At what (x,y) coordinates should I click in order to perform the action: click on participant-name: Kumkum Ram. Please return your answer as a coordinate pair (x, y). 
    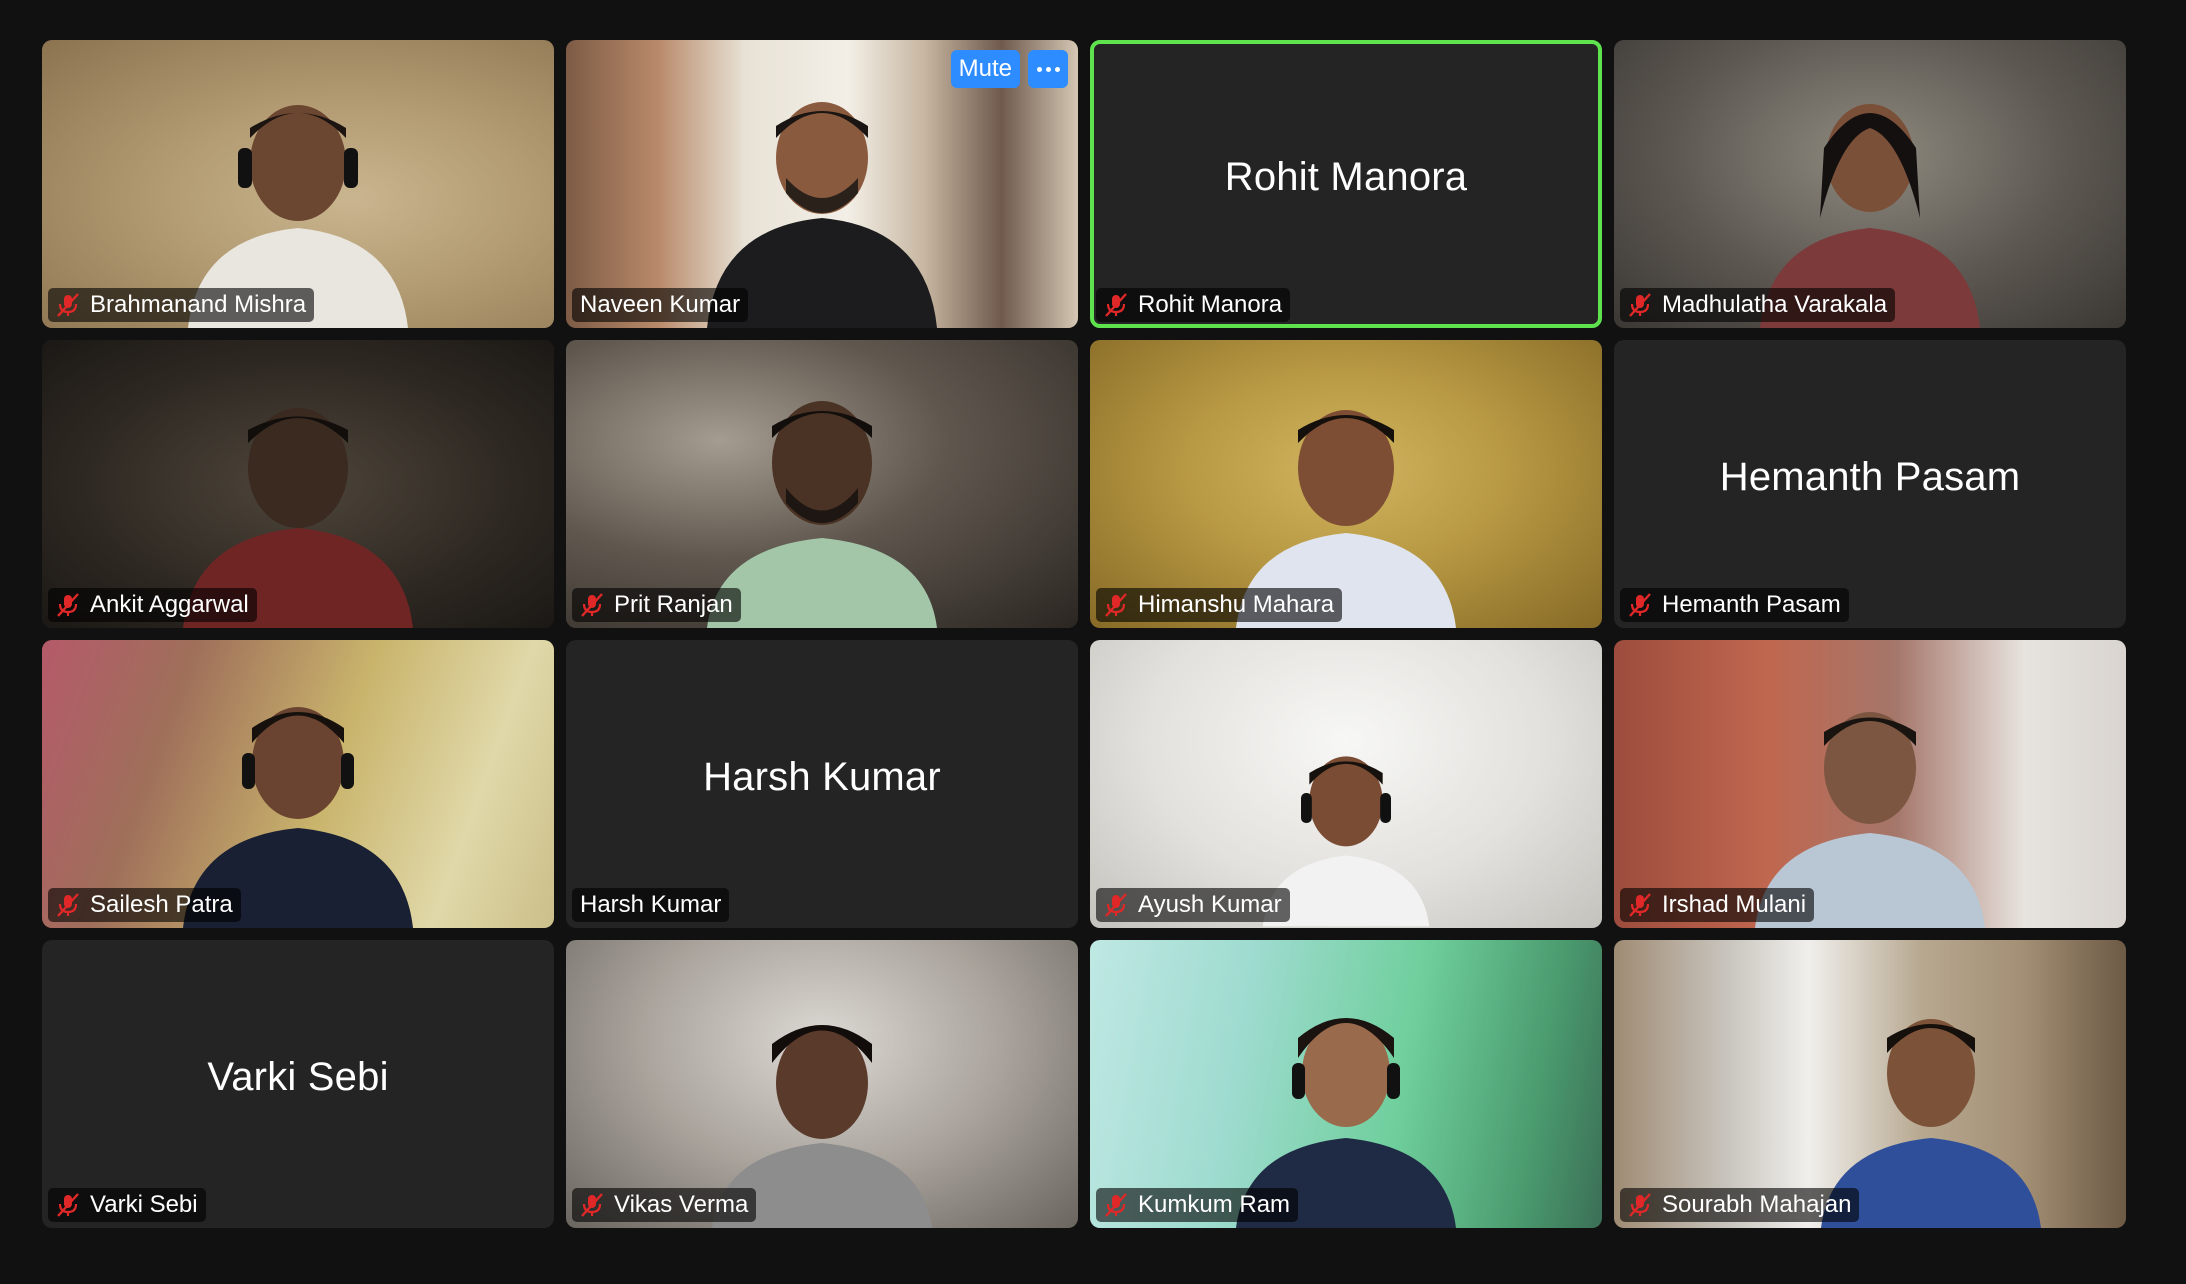
    Looking at the image, I should click on (1214, 1204).